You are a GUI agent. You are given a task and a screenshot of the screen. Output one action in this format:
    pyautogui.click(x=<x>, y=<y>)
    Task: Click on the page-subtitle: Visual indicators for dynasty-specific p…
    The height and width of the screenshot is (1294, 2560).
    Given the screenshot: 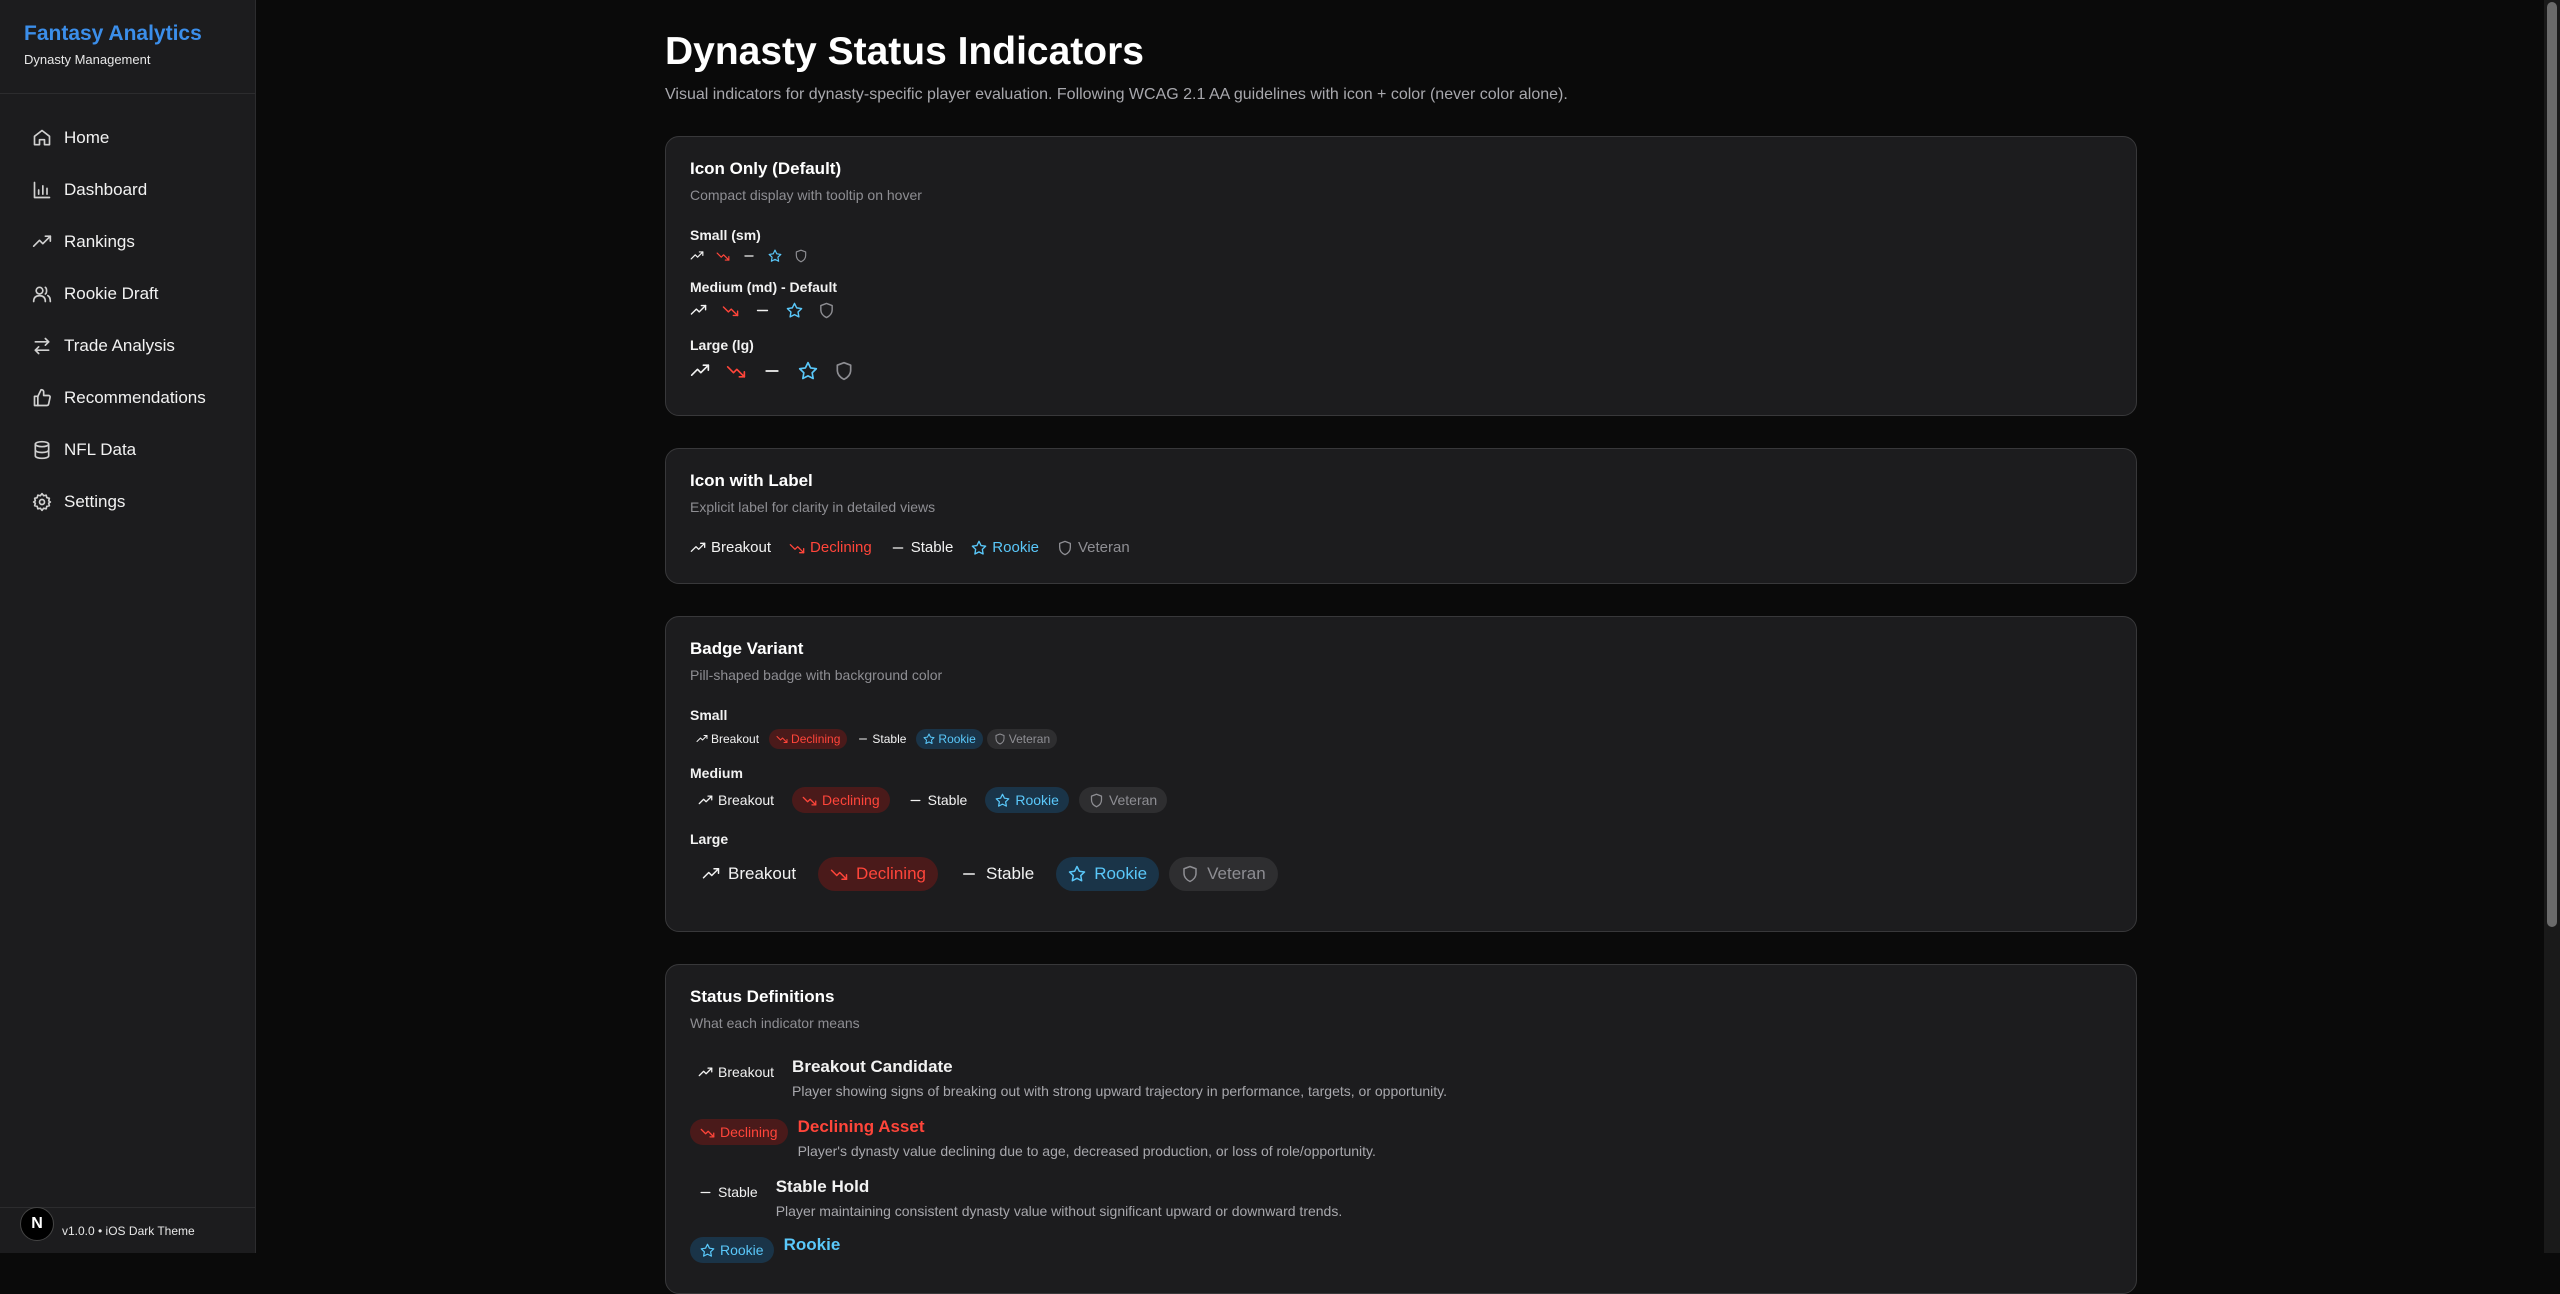 What is the action you would take?
    pyautogui.click(x=1116, y=94)
    